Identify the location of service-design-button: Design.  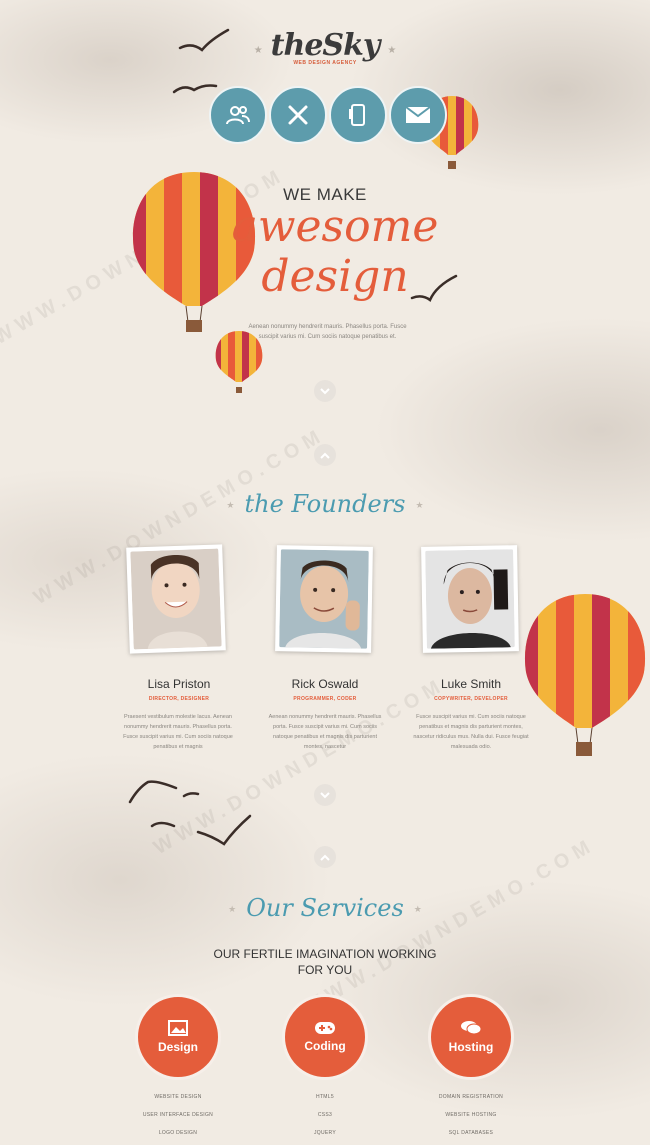
(178, 1037).